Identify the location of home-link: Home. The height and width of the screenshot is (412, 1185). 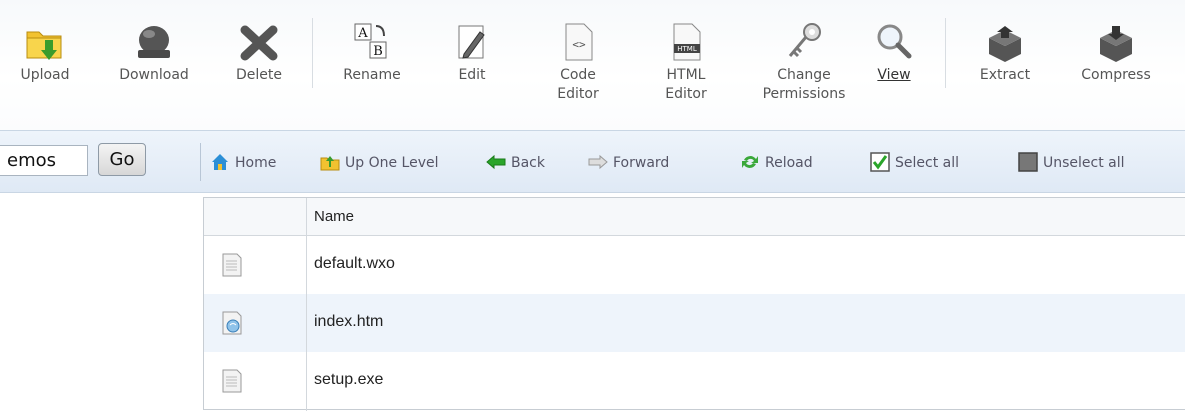
(243, 163).